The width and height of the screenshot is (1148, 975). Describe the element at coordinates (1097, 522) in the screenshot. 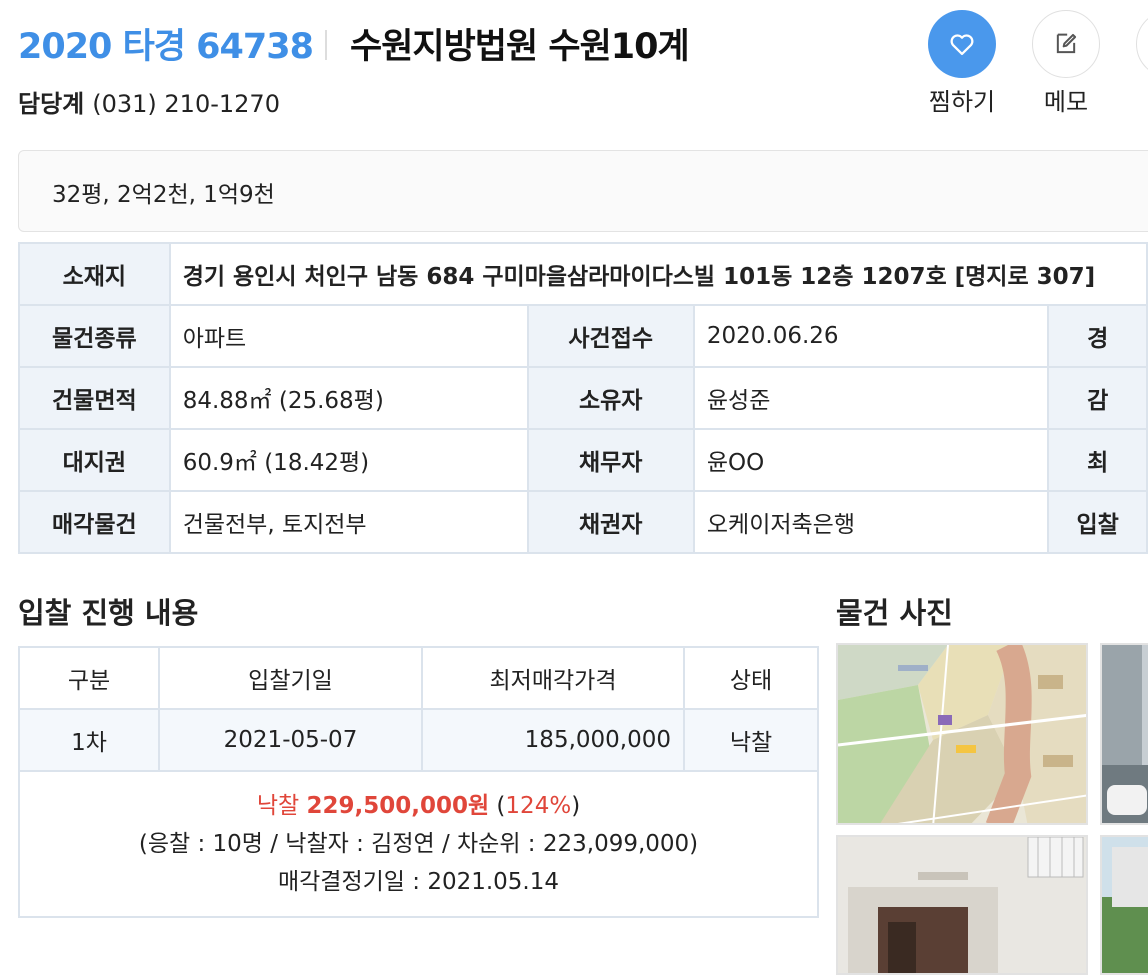

I see `info-header: 입찰` at that location.